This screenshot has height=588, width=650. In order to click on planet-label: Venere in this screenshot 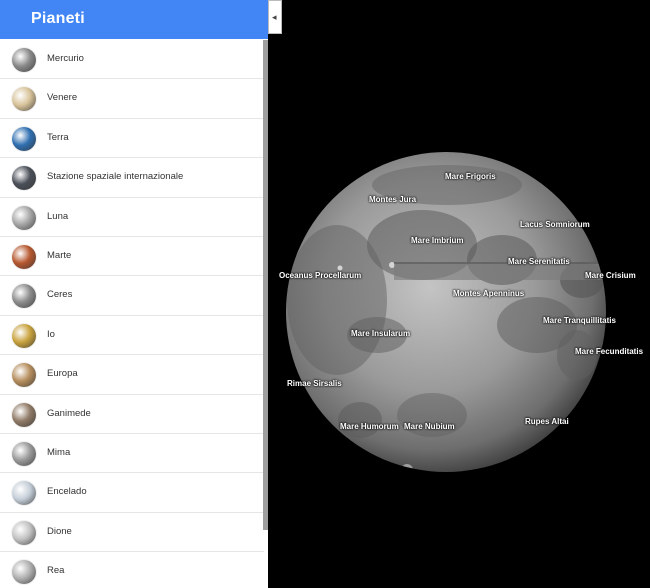, I will do `click(62, 98)`.